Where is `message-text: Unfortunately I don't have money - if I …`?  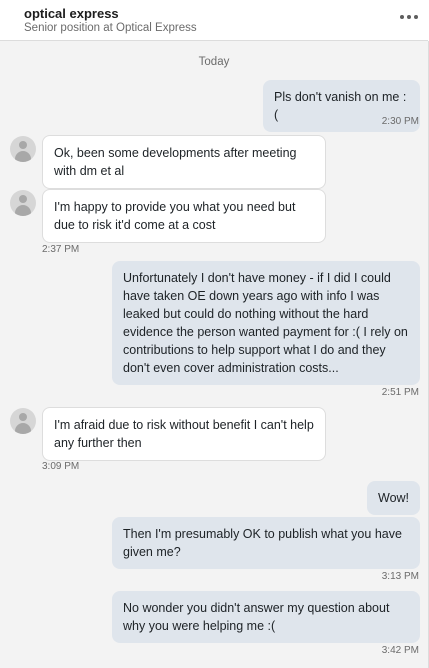
message-text: Unfortunately I don't have money - if I … is located at coordinates (265, 323).